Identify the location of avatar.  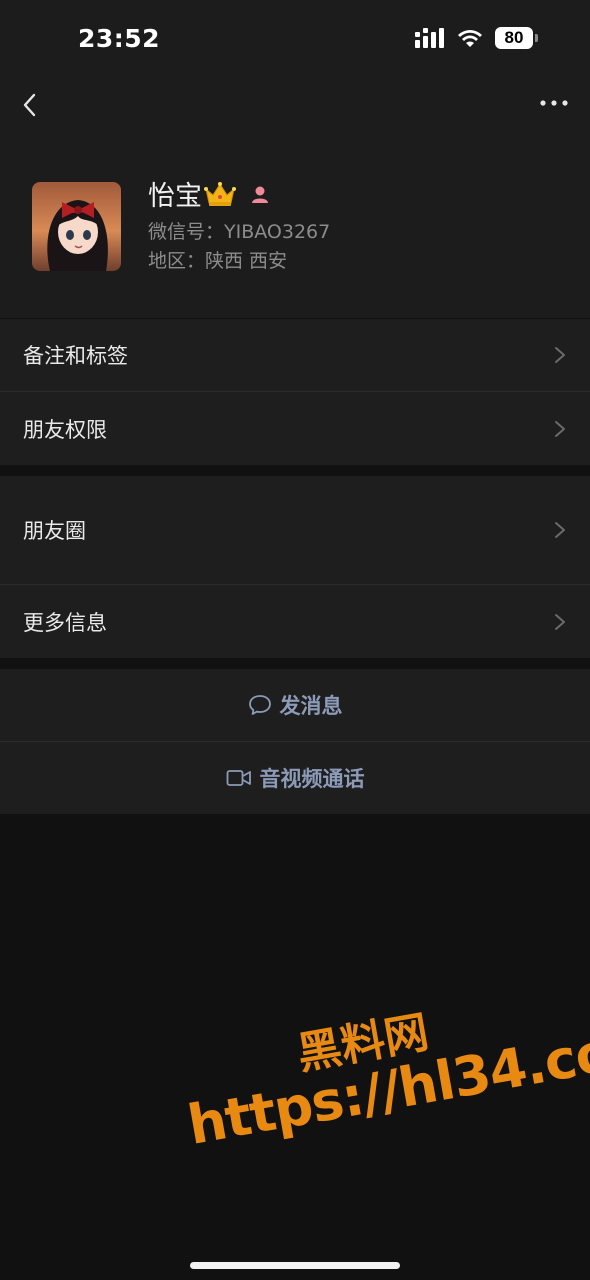
(76, 226).